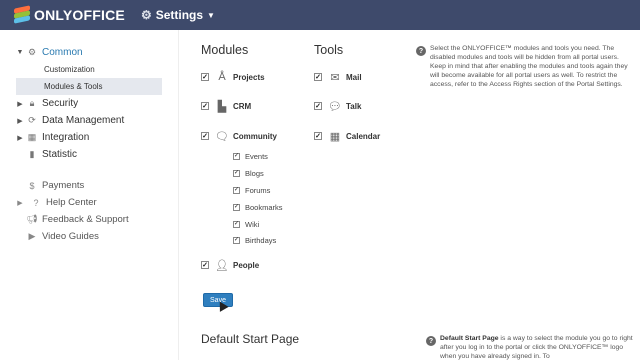  I want to click on mail-checkbox: ✓, so click(318, 77).